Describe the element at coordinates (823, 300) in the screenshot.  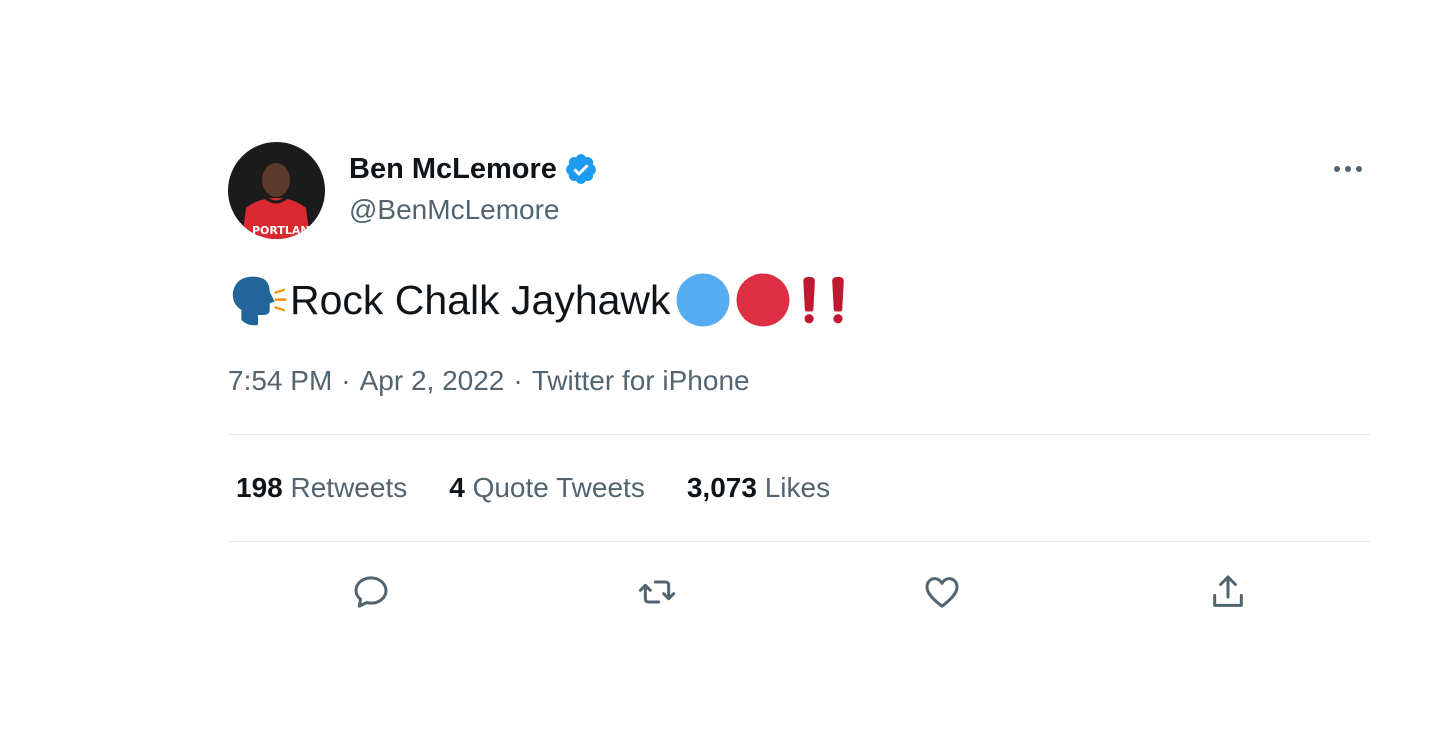
I see `double-exclamation-icon` at that location.